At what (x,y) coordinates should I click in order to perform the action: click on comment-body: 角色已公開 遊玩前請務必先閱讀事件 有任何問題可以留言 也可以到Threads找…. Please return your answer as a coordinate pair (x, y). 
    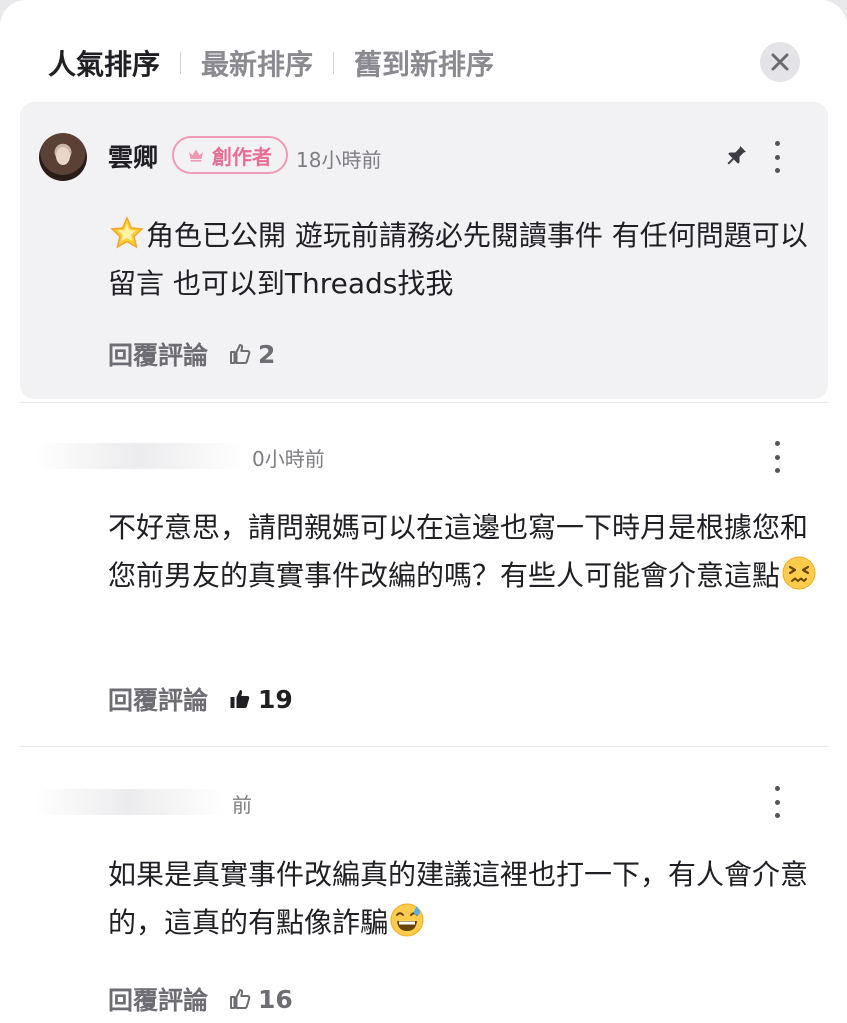
    Looking at the image, I should click on (464, 260).